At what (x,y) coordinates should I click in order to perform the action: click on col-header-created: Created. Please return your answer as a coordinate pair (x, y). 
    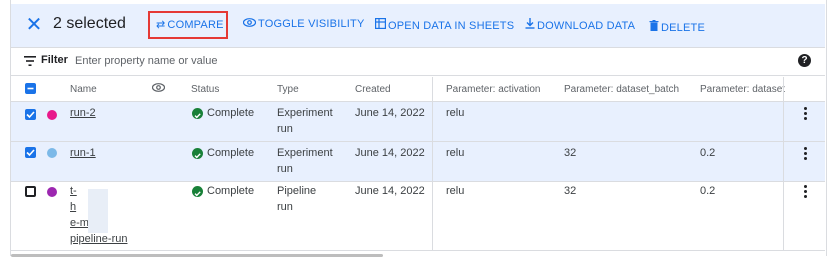
    Looking at the image, I should click on (373, 89).